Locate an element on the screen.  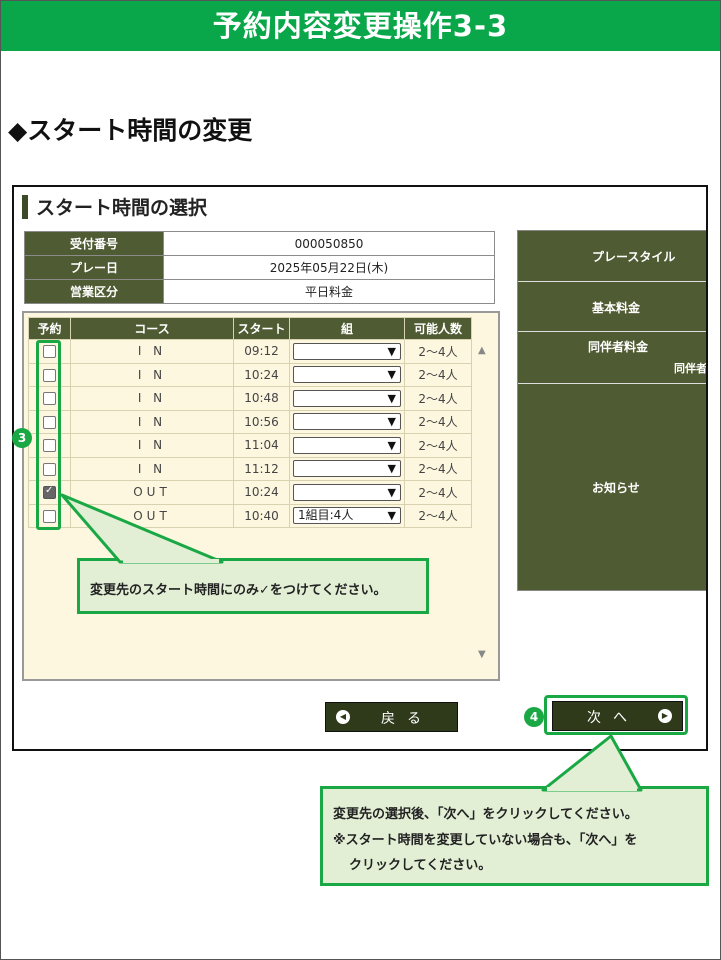
next-instruction-line-2: ※スタート時間を変更していない場合も、「次へ」を is located at coordinates (485, 840).